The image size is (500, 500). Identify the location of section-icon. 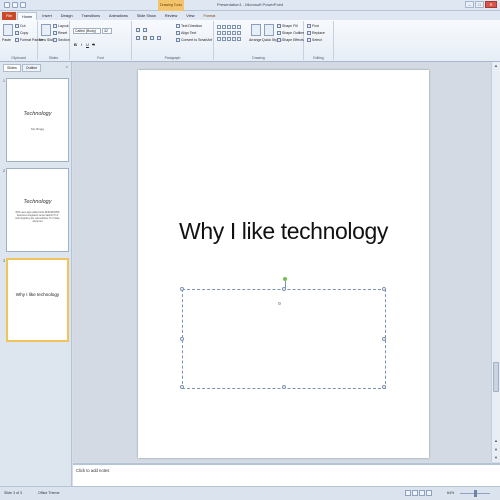
(55, 40).